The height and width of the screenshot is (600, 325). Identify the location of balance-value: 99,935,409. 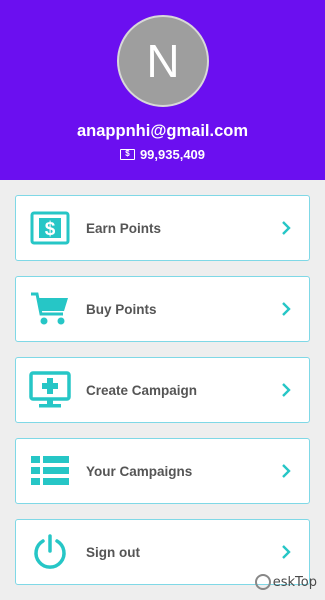
(172, 154).